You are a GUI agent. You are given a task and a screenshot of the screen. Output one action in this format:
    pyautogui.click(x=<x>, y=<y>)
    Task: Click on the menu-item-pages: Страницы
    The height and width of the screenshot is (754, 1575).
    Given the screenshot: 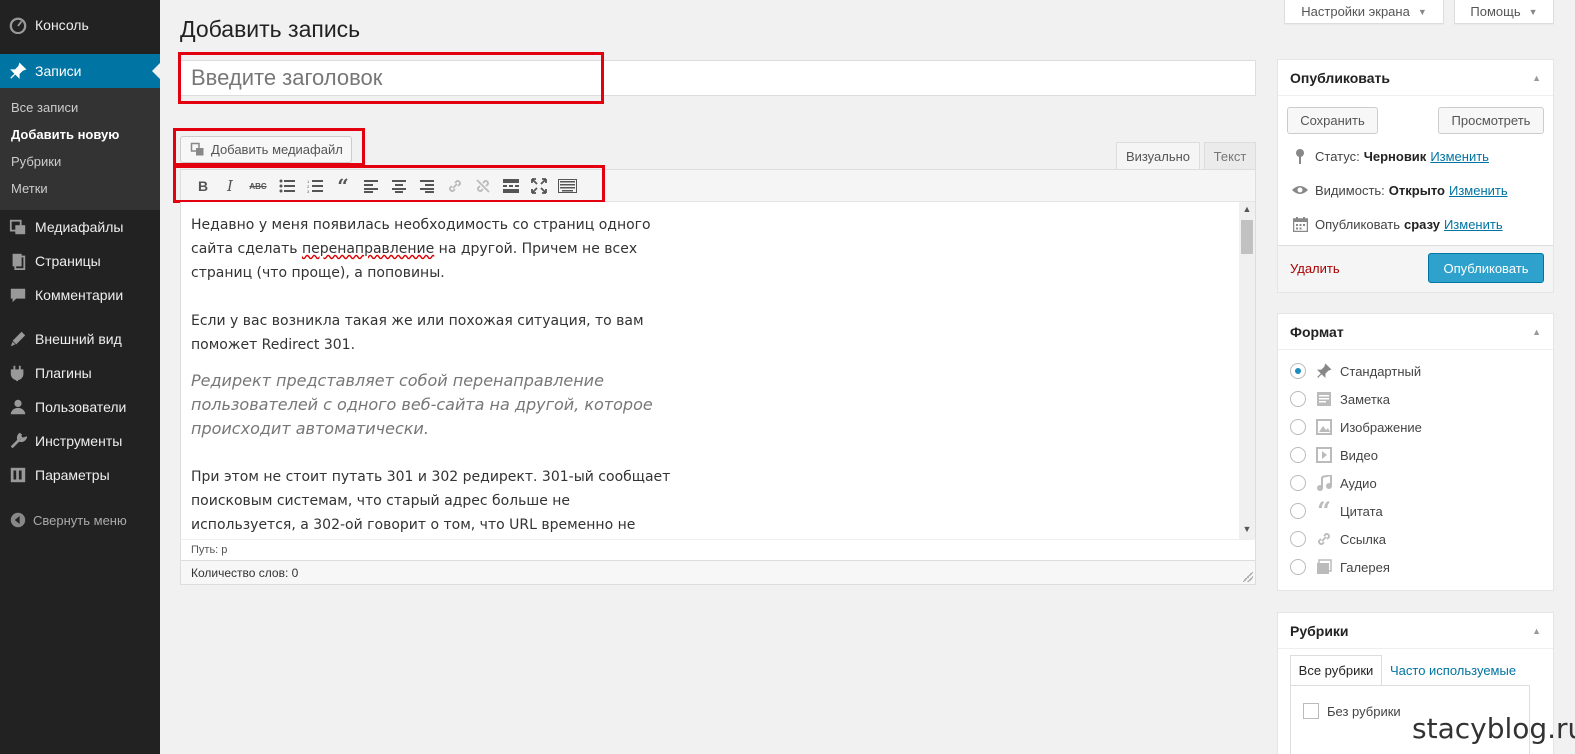 What is the action you would take?
    pyautogui.click(x=80, y=261)
    